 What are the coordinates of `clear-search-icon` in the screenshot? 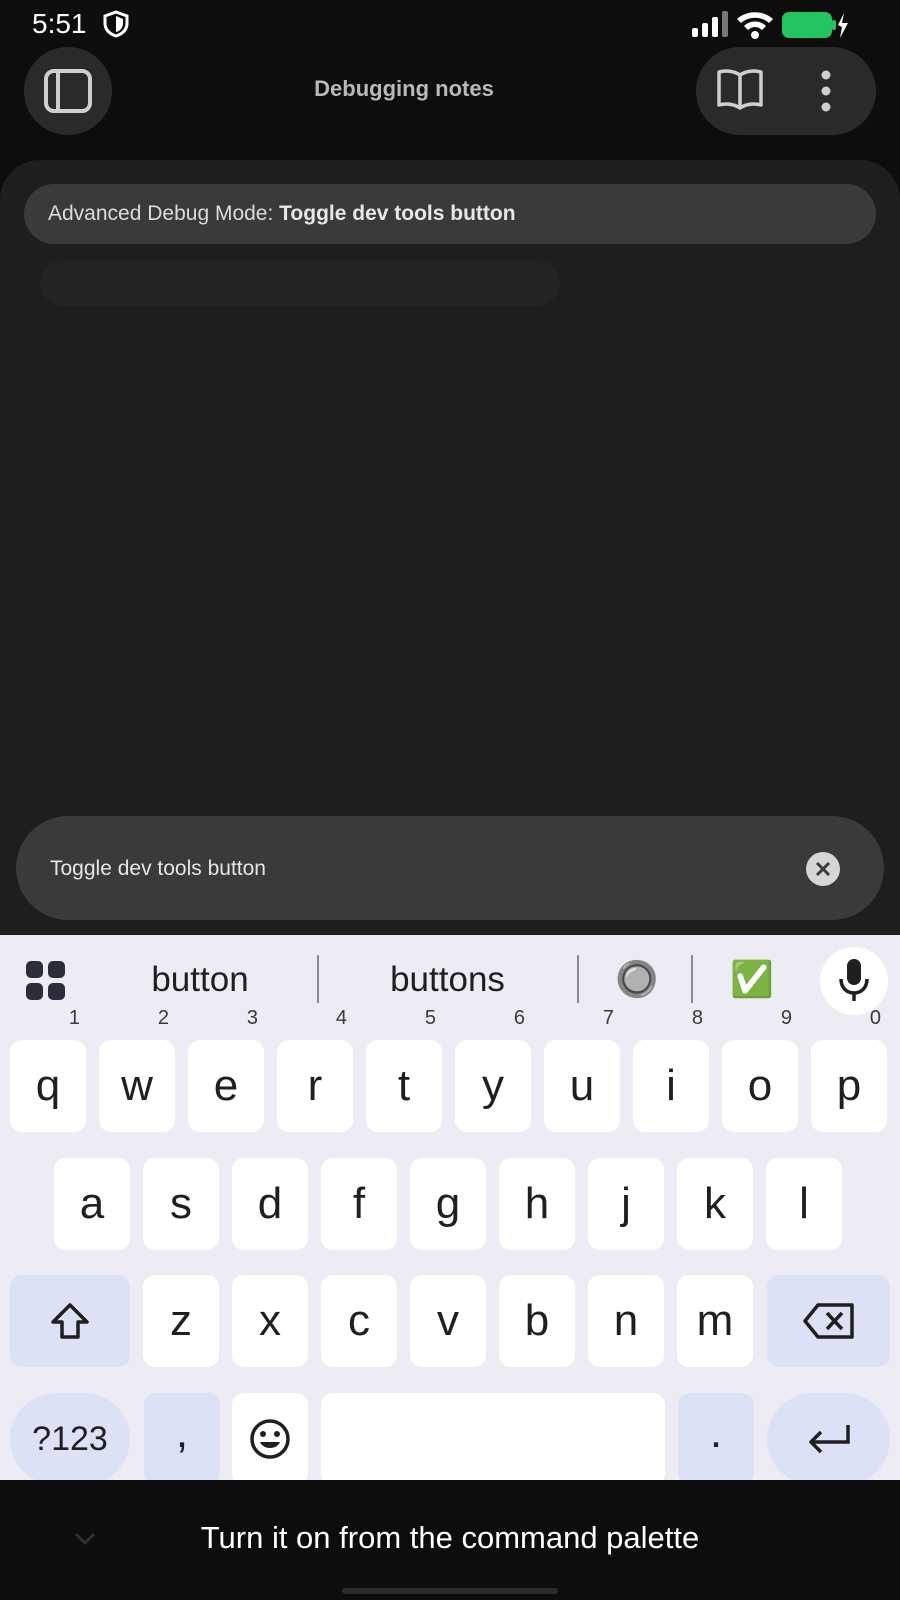 It's located at (823, 869).